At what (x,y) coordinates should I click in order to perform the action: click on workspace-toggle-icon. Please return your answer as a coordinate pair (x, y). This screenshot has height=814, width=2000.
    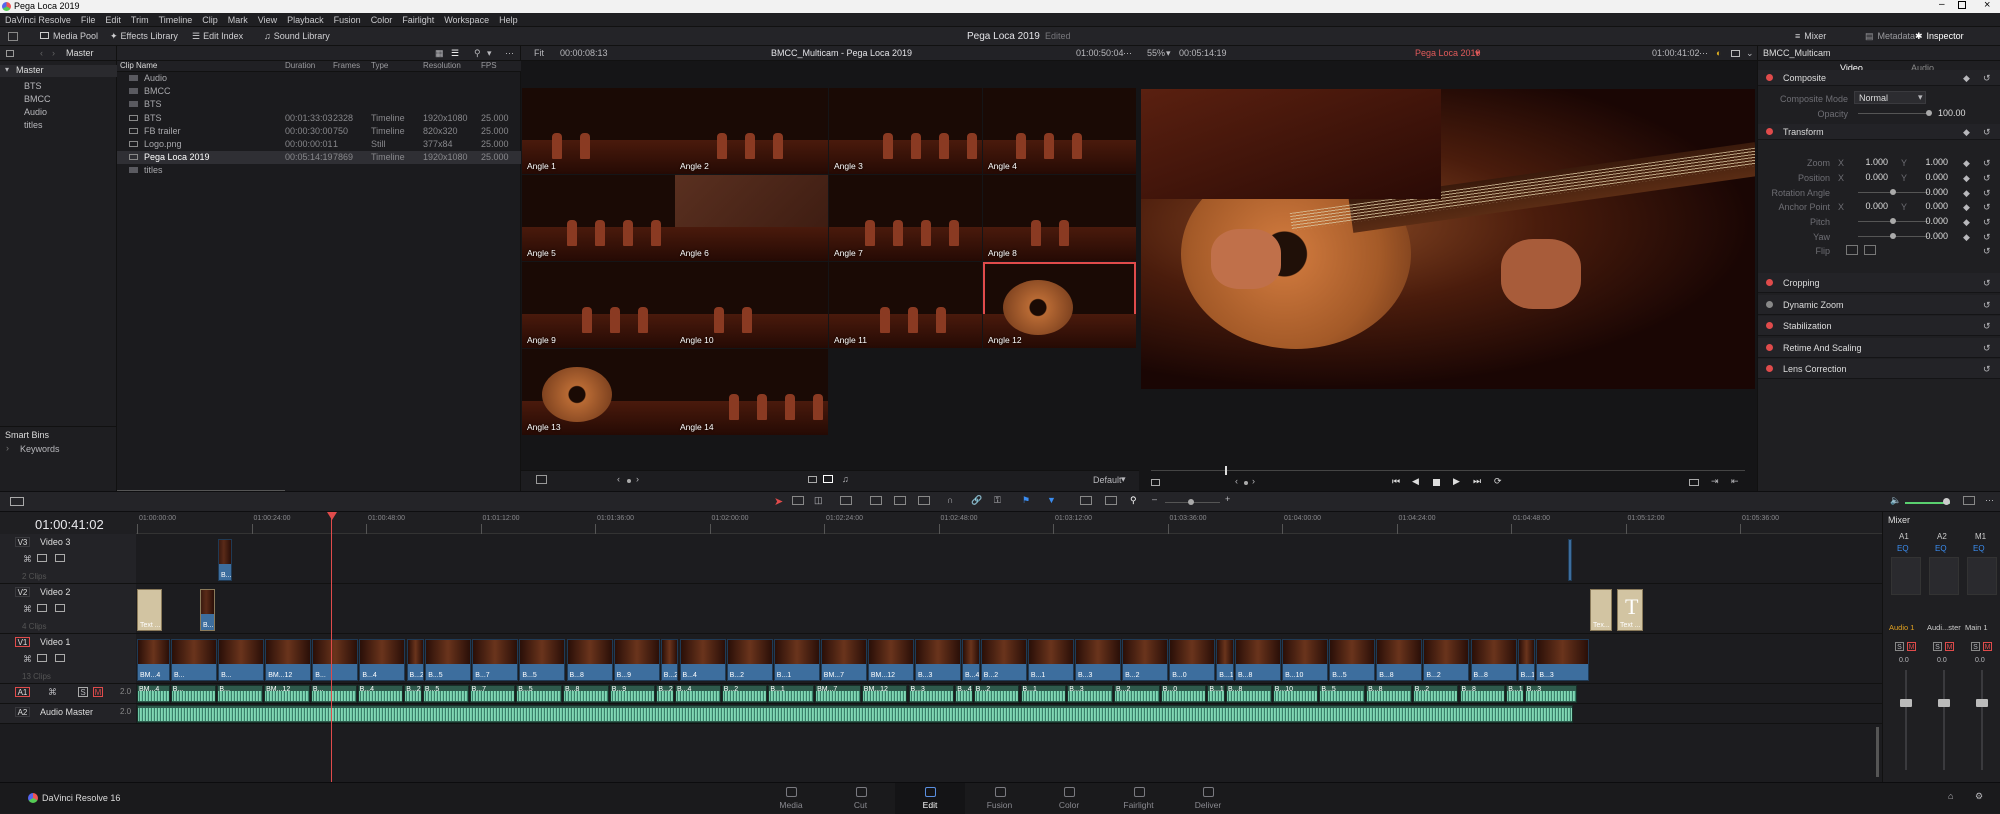
    Looking at the image, I should click on (13, 36).